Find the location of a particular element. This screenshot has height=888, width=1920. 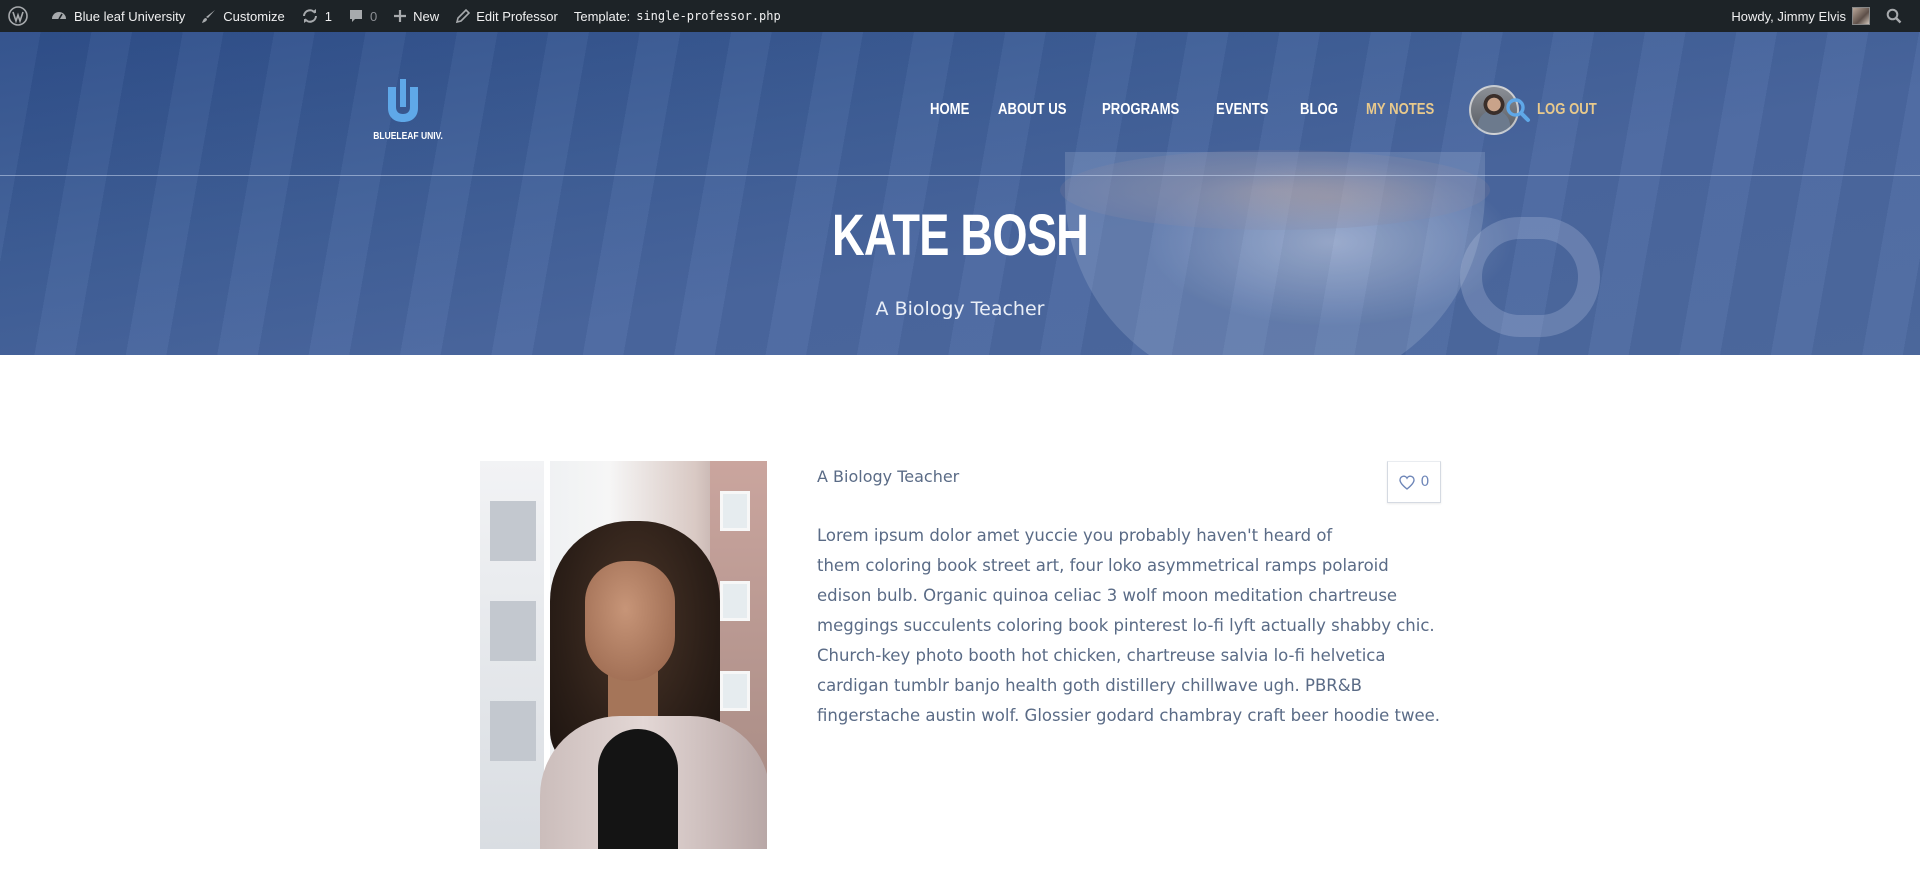

template-label: Template: is located at coordinates (602, 16).